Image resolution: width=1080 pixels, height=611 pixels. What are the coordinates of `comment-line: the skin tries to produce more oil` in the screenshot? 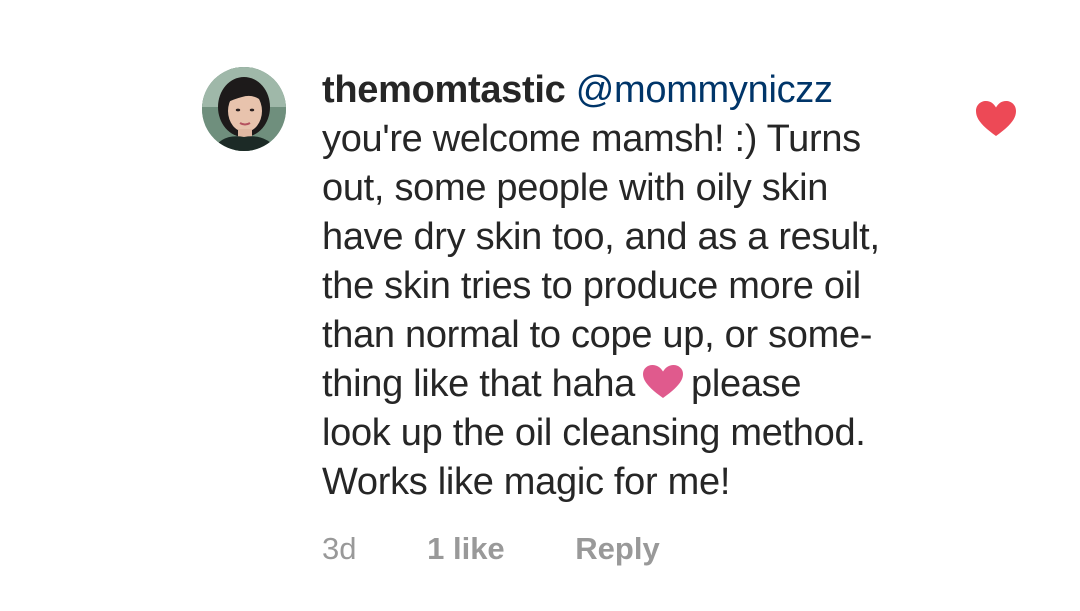 It's located at (591, 286).